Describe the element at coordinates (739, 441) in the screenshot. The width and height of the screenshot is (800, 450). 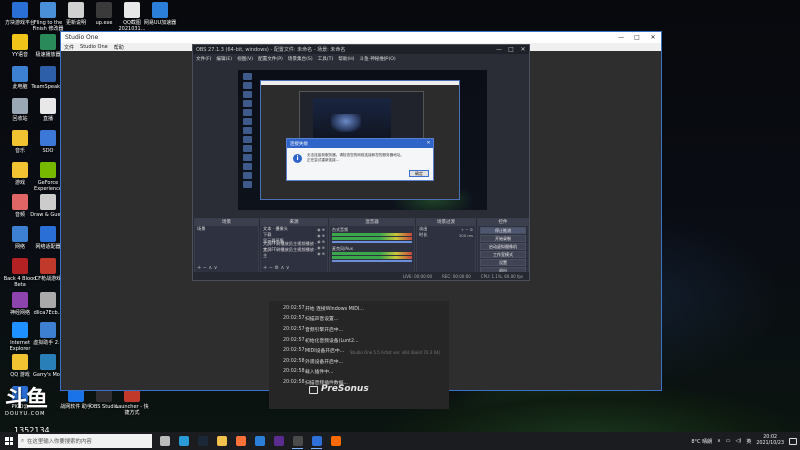
I see `volume-icon: ◁)` at that location.